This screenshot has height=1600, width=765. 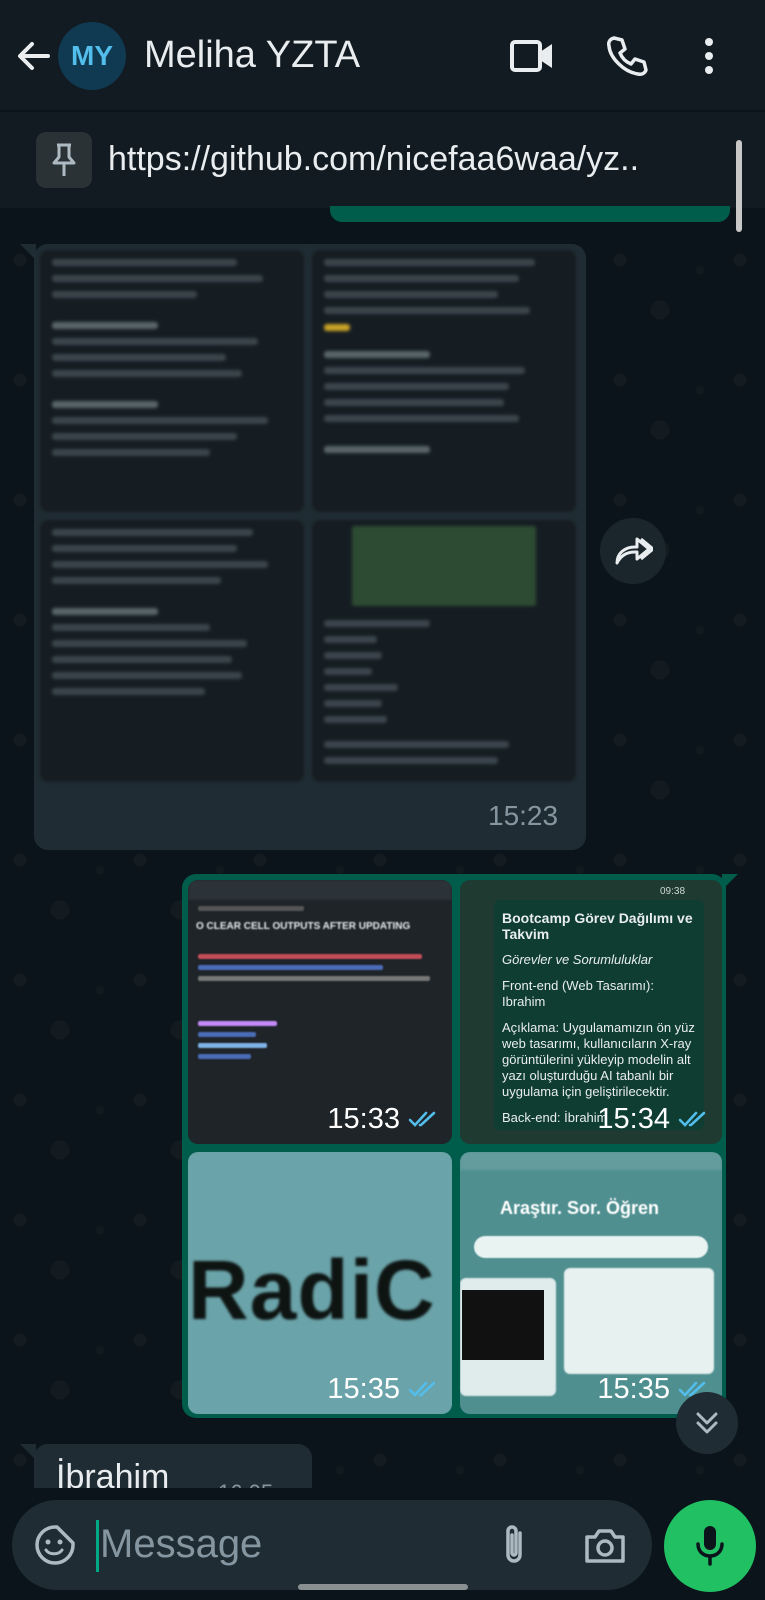 I want to click on card-subtitle: Görevler ve Sorumluluklar, so click(x=577, y=959).